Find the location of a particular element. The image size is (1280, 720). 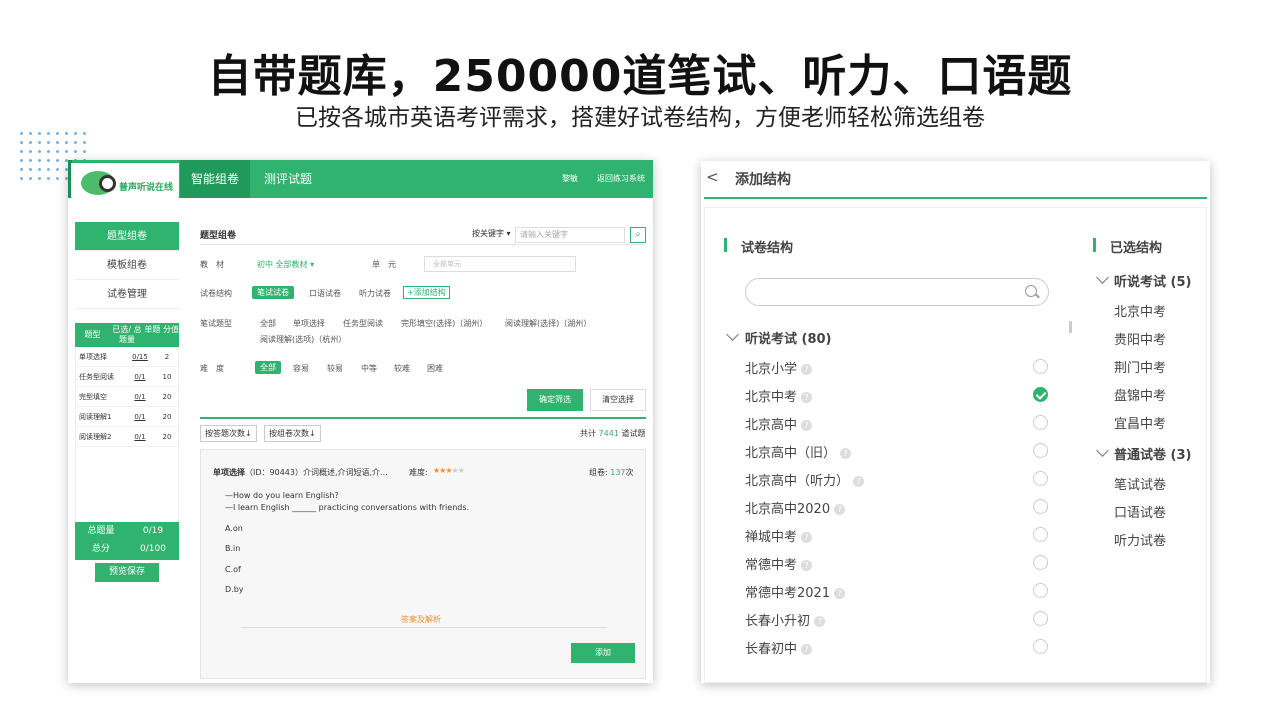

difficulty-hard: 较难 is located at coordinates (402, 368).